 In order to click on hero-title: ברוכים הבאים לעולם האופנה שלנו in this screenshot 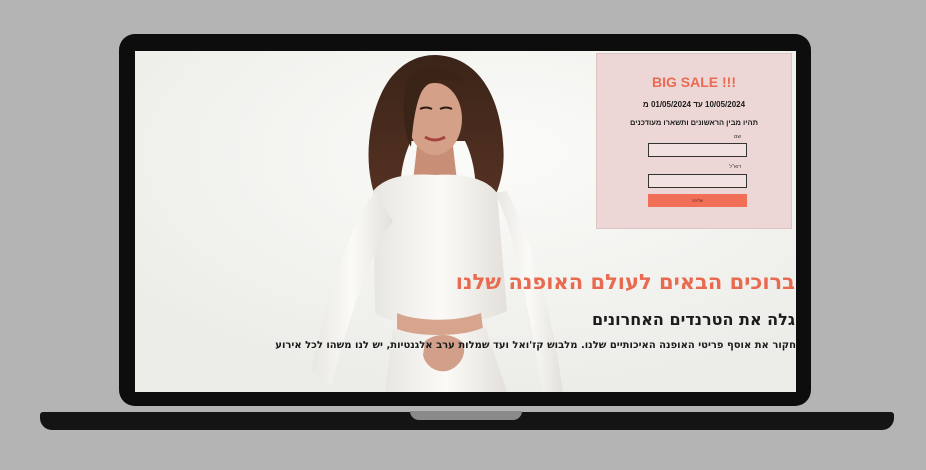, I will do `click(625, 282)`.